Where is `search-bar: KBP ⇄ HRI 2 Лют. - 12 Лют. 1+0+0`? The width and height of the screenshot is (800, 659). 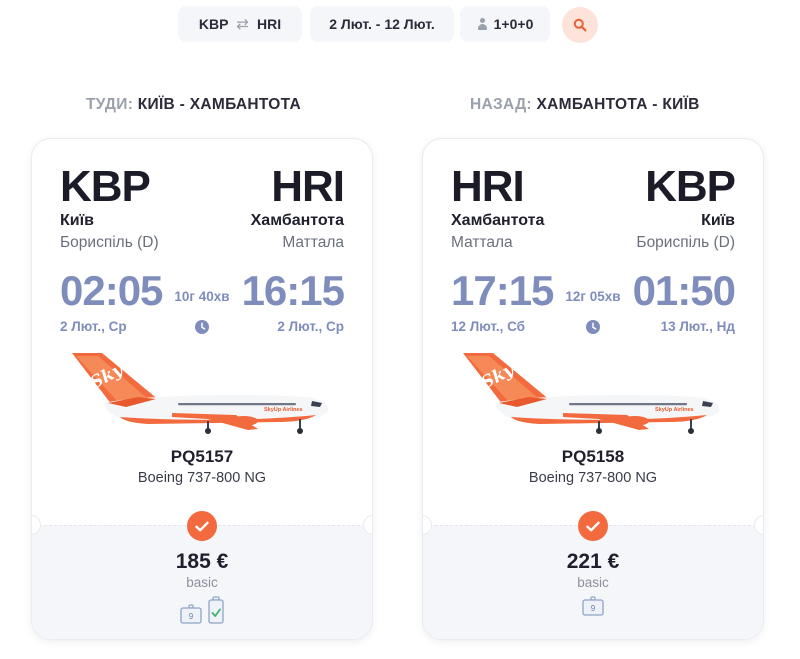 search-bar: KBP ⇄ HRI 2 Лют. - 12 Лют. 1+0+0 is located at coordinates (400, 24).